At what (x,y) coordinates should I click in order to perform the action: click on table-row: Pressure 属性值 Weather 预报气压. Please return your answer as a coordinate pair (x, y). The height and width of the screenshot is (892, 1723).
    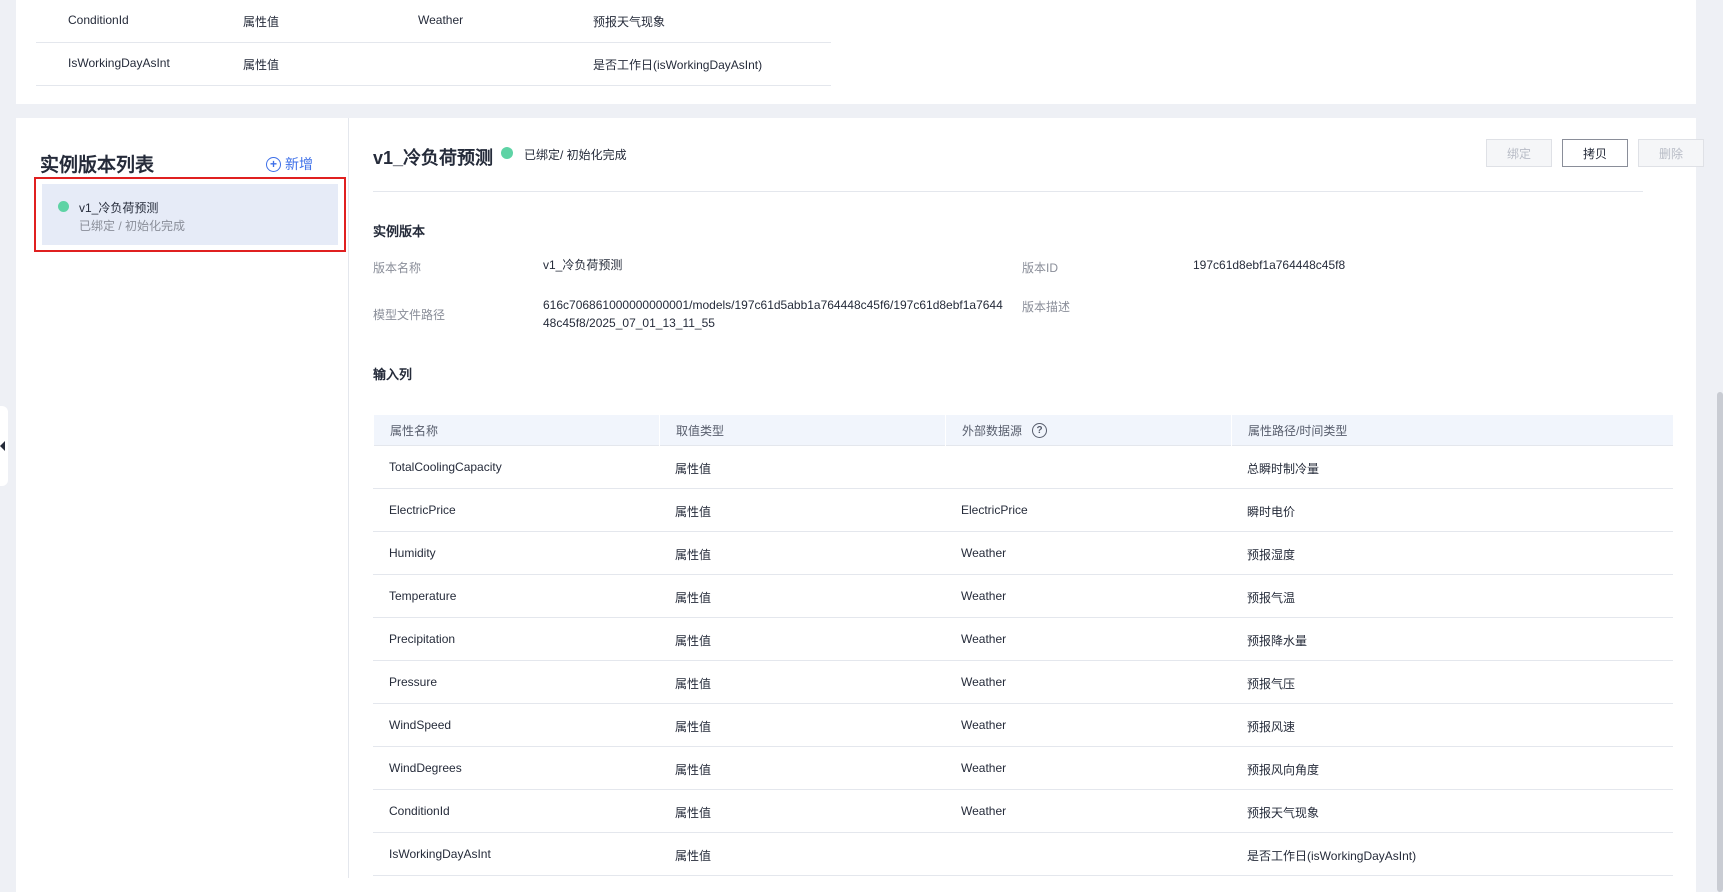
    Looking at the image, I should click on (1023, 682).